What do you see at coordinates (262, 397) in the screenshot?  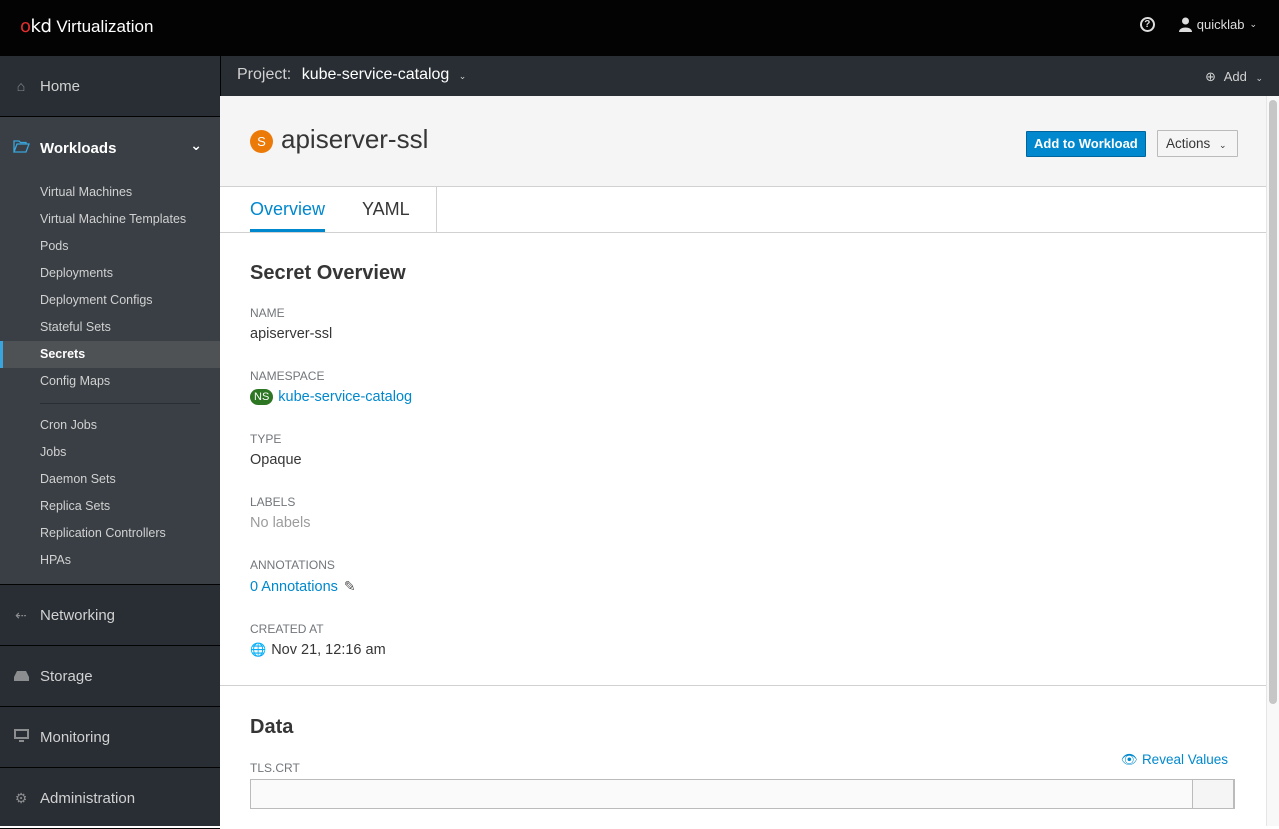 I see `namespace-badge-icon: NS` at bounding box center [262, 397].